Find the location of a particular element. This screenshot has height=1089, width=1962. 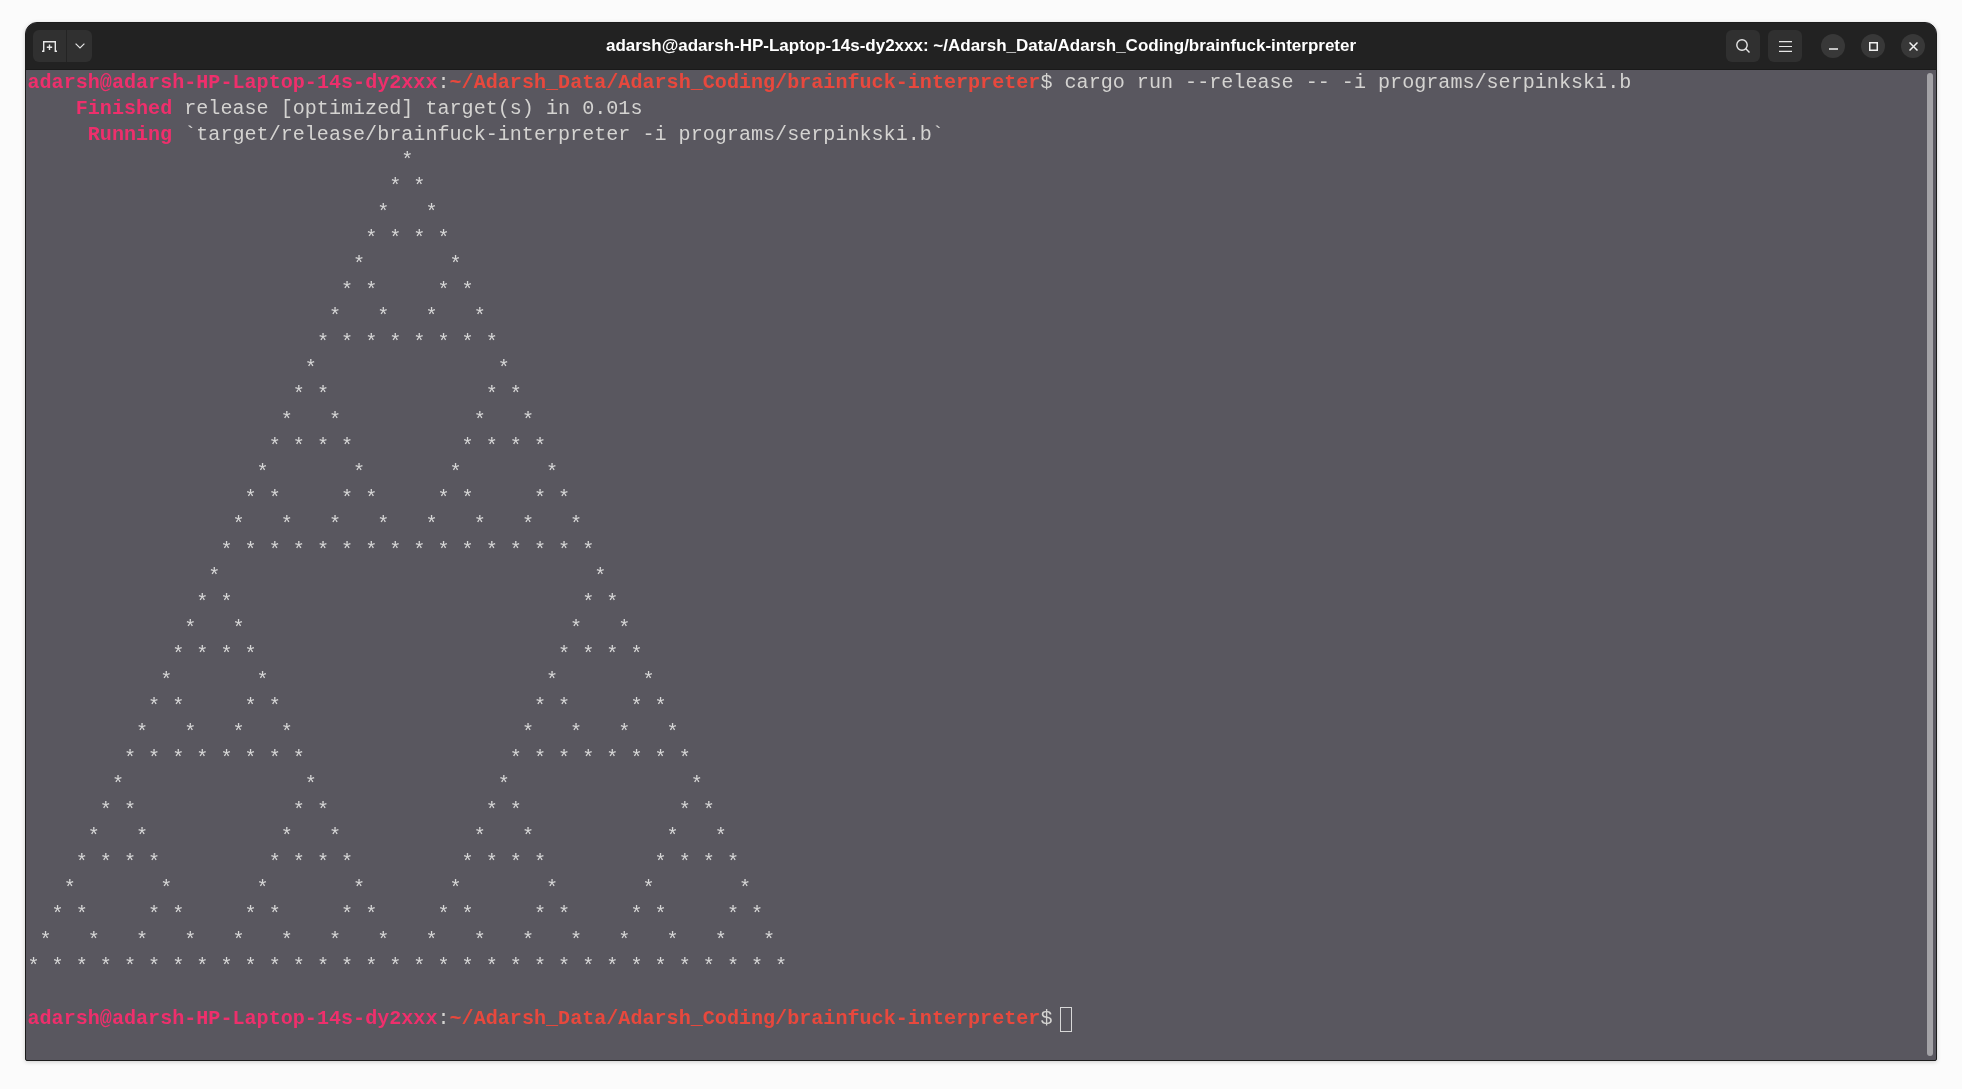

menu-button is located at coordinates (1785, 46).